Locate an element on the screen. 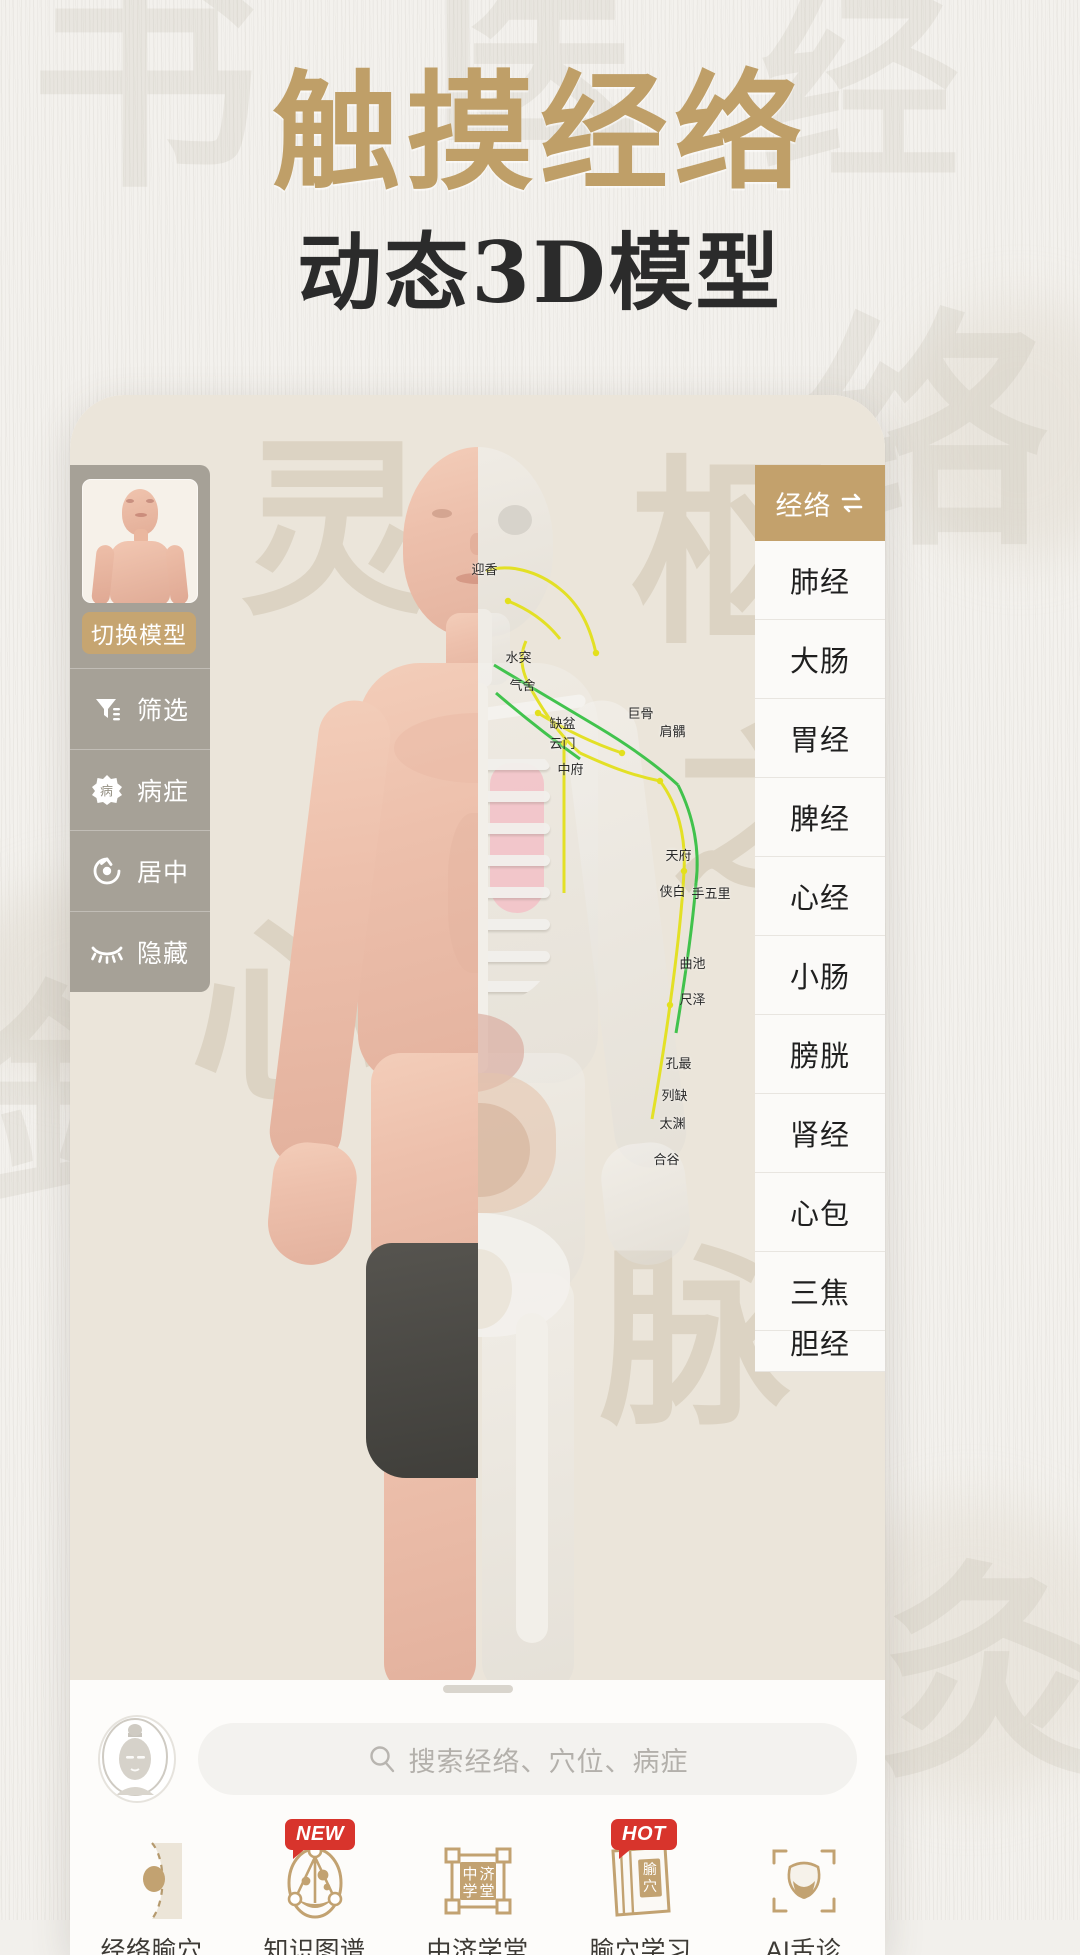  svg-text: 病 is located at coordinates (107, 792).